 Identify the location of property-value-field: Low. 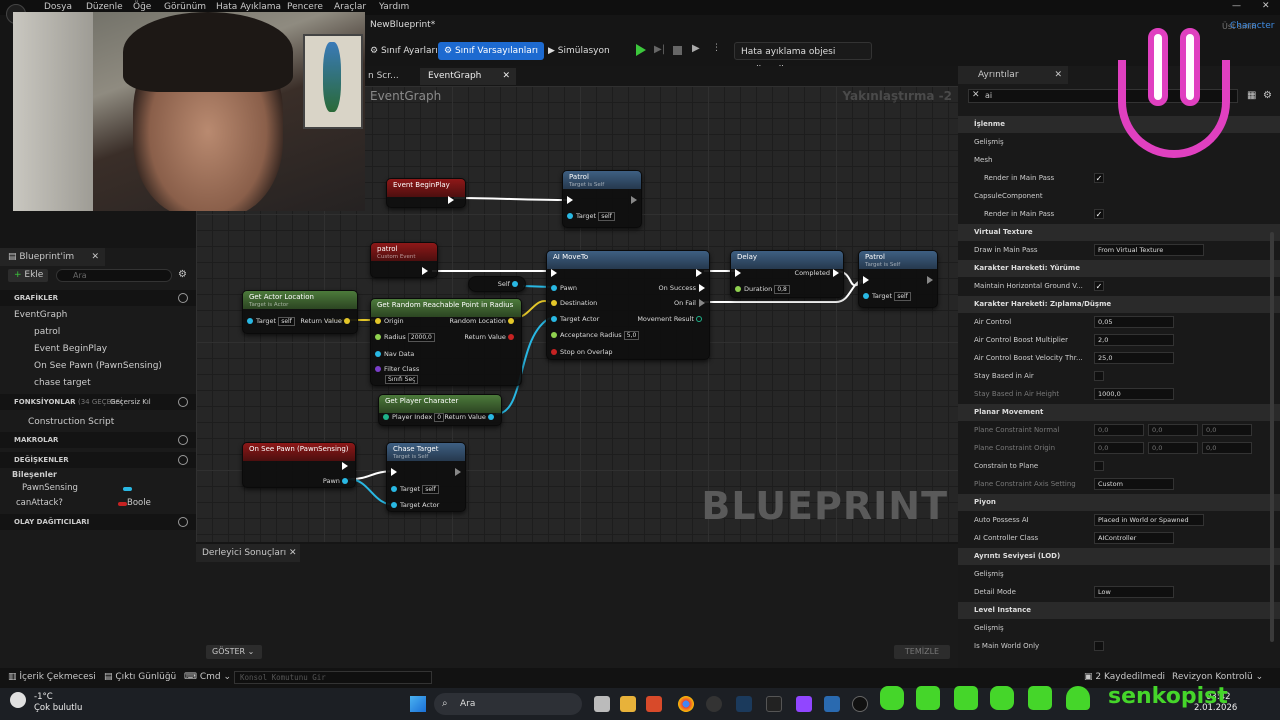
(1134, 592).